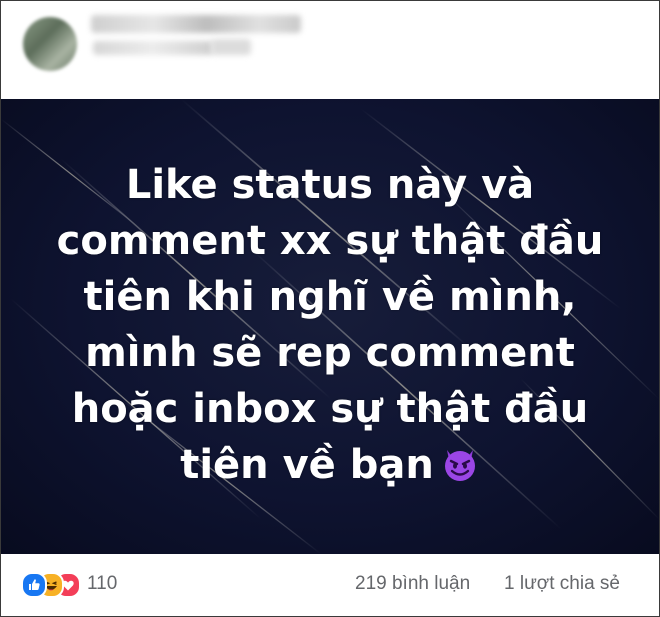  I want to click on post-meta-blurred, so click(153, 48).